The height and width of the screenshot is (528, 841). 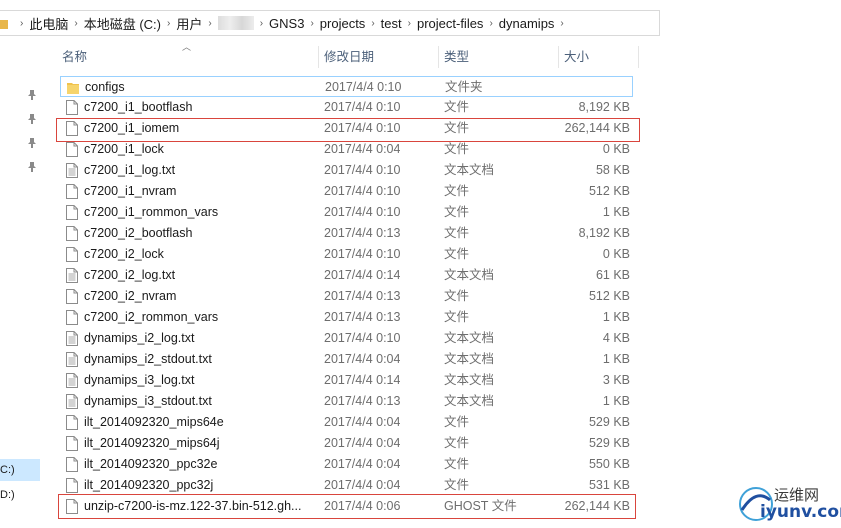 I want to click on column-size: 大小, so click(x=598, y=57).